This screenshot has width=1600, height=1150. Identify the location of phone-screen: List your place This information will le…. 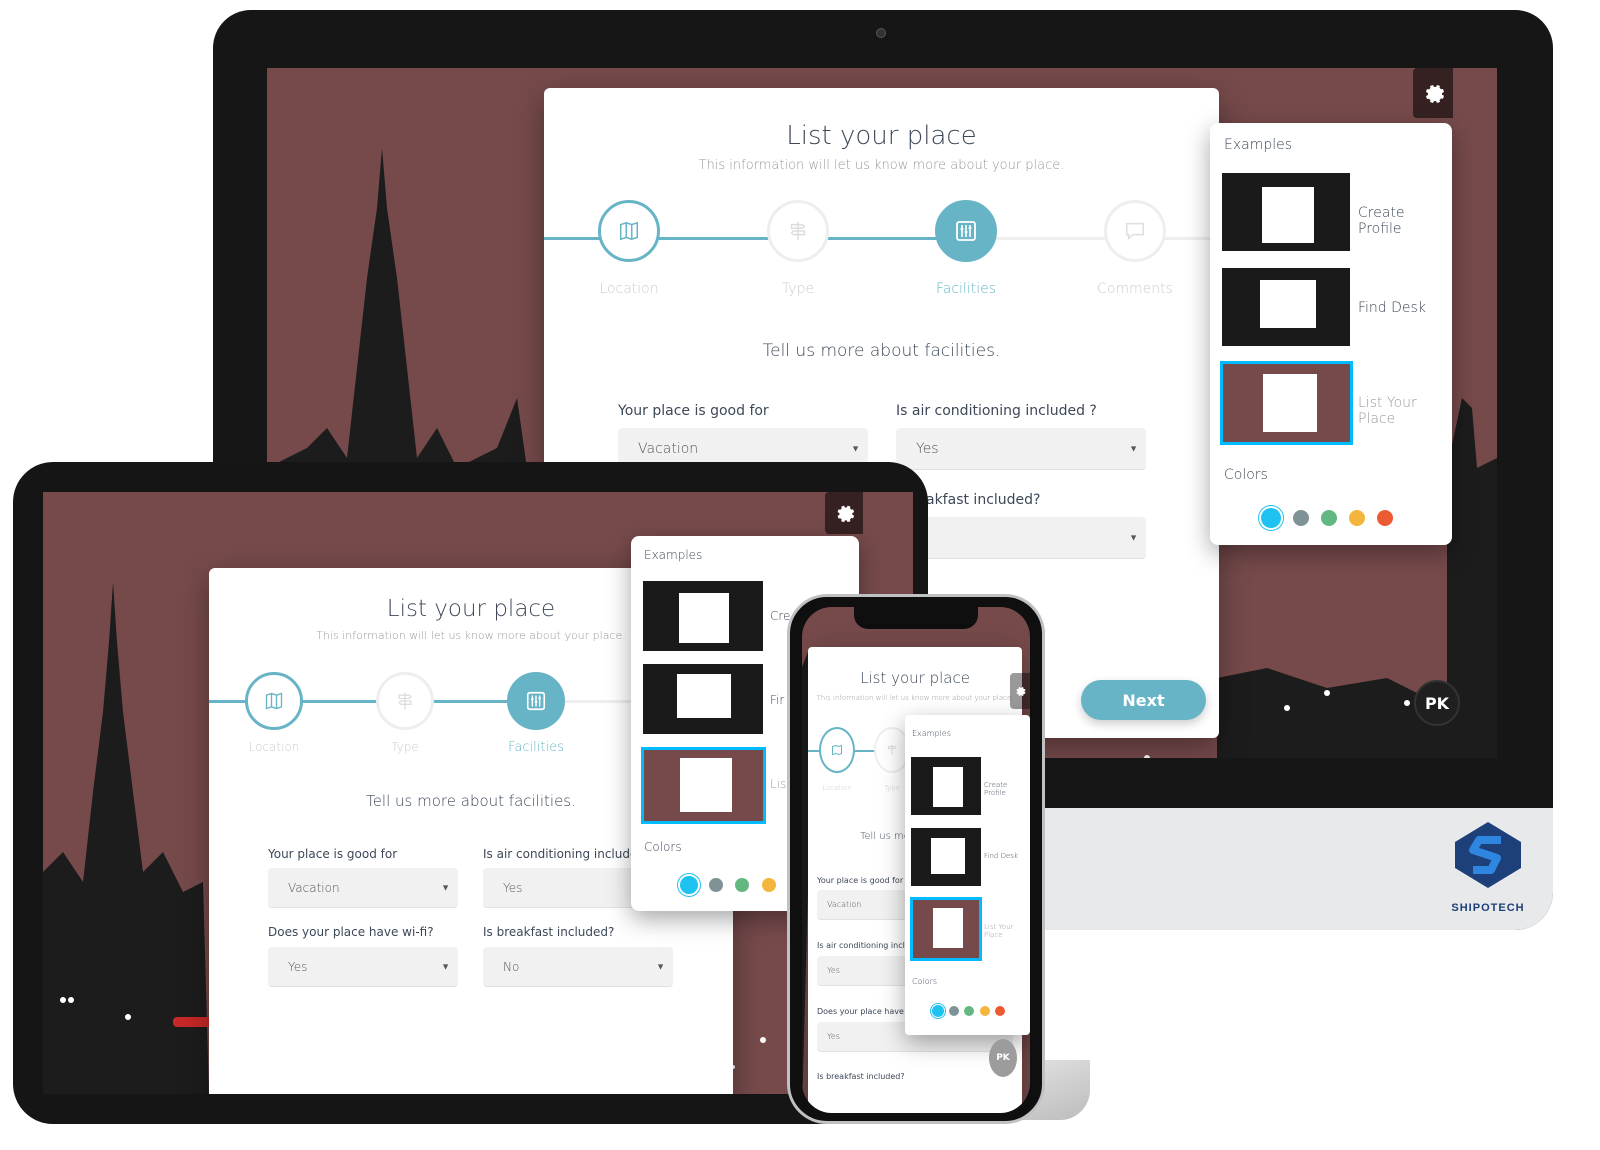
(916, 860).